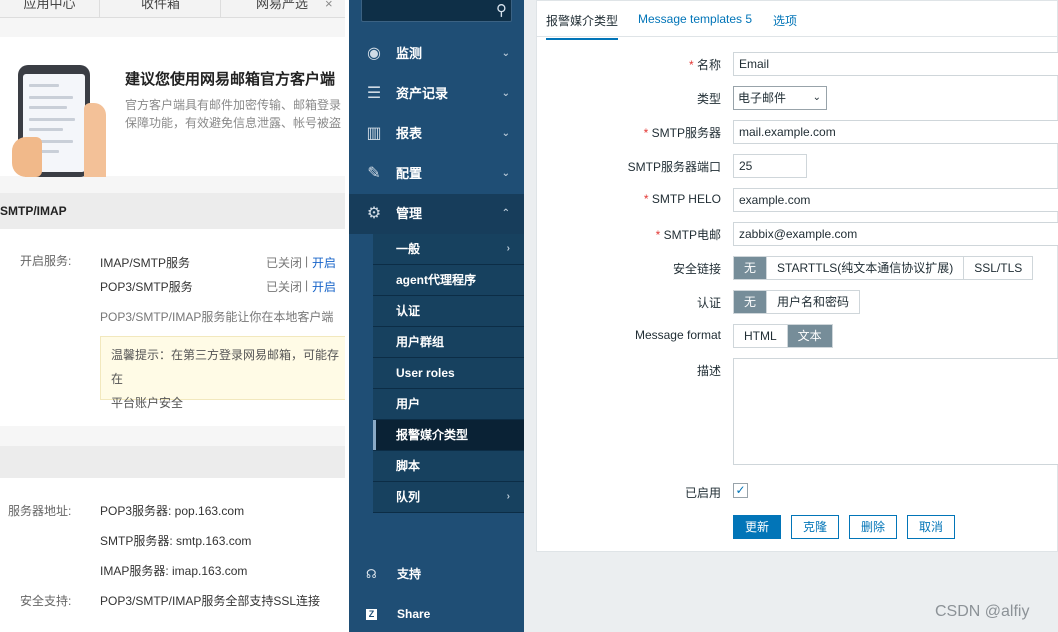 The image size is (1058, 632). What do you see at coordinates (677, 335) in the screenshot?
I see `format-label: Message format` at bounding box center [677, 335].